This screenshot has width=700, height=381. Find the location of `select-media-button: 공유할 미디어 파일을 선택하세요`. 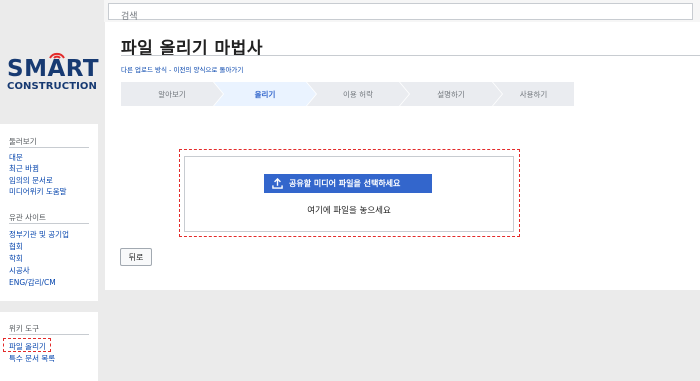

select-media-button: 공유할 미디어 파일을 선택하세요 is located at coordinates (348, 183).